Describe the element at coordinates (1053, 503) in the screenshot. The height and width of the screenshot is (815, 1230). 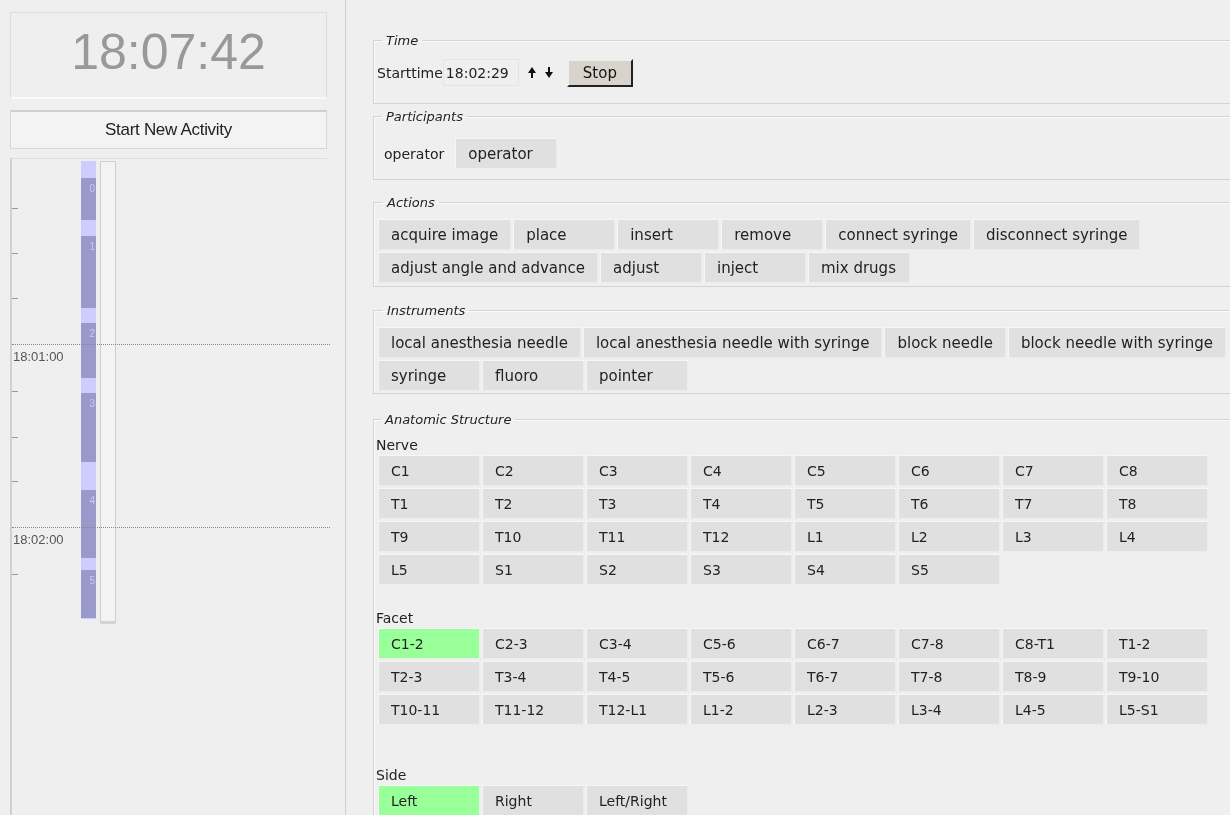
I see `option-button: T7` at that location.